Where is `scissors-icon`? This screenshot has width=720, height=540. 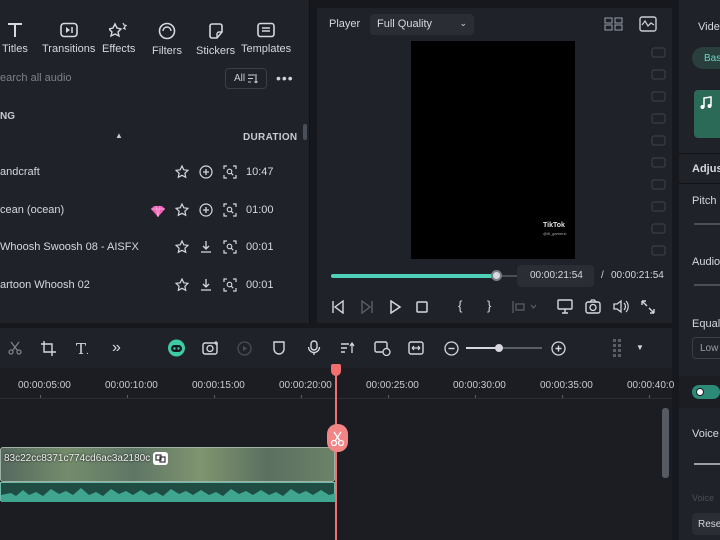
scissors-icon is located at coordinates (337, 439).